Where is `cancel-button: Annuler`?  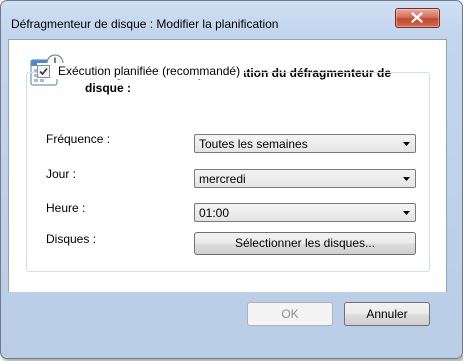
cancel-button: Annuler is located at coordinates (387, 314).